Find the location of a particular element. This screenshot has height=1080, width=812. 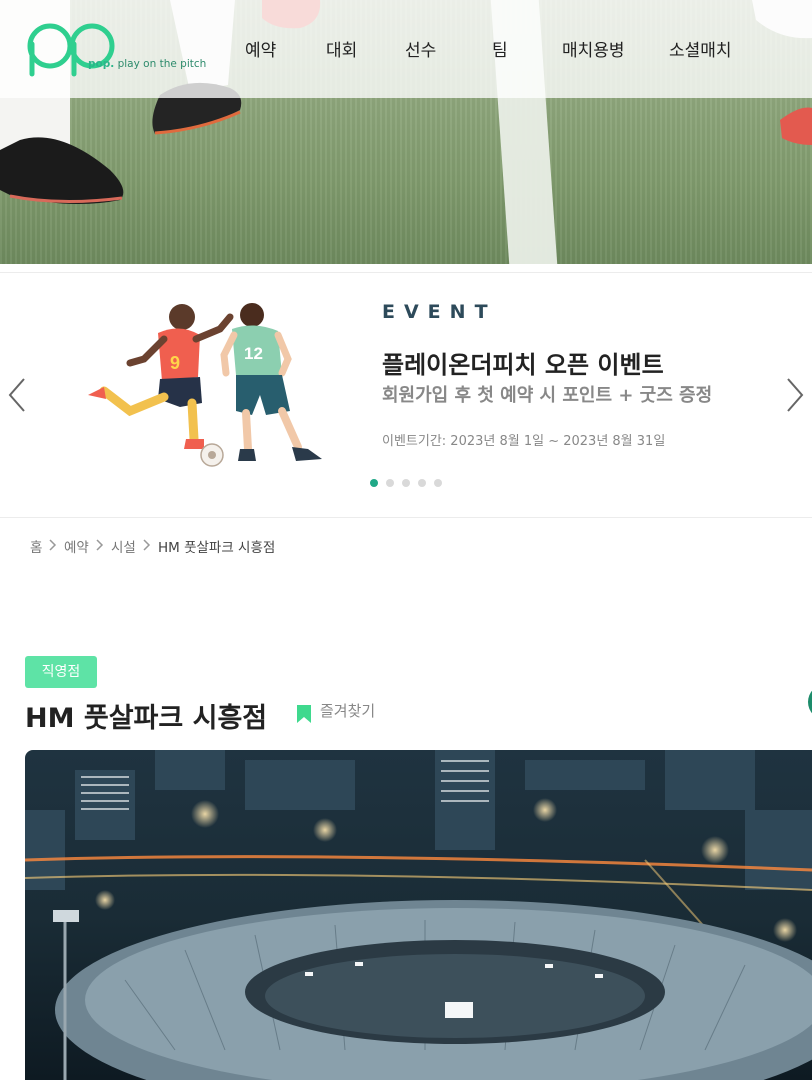

nav-item-players: 선수 is located at coordinates (420, 48).